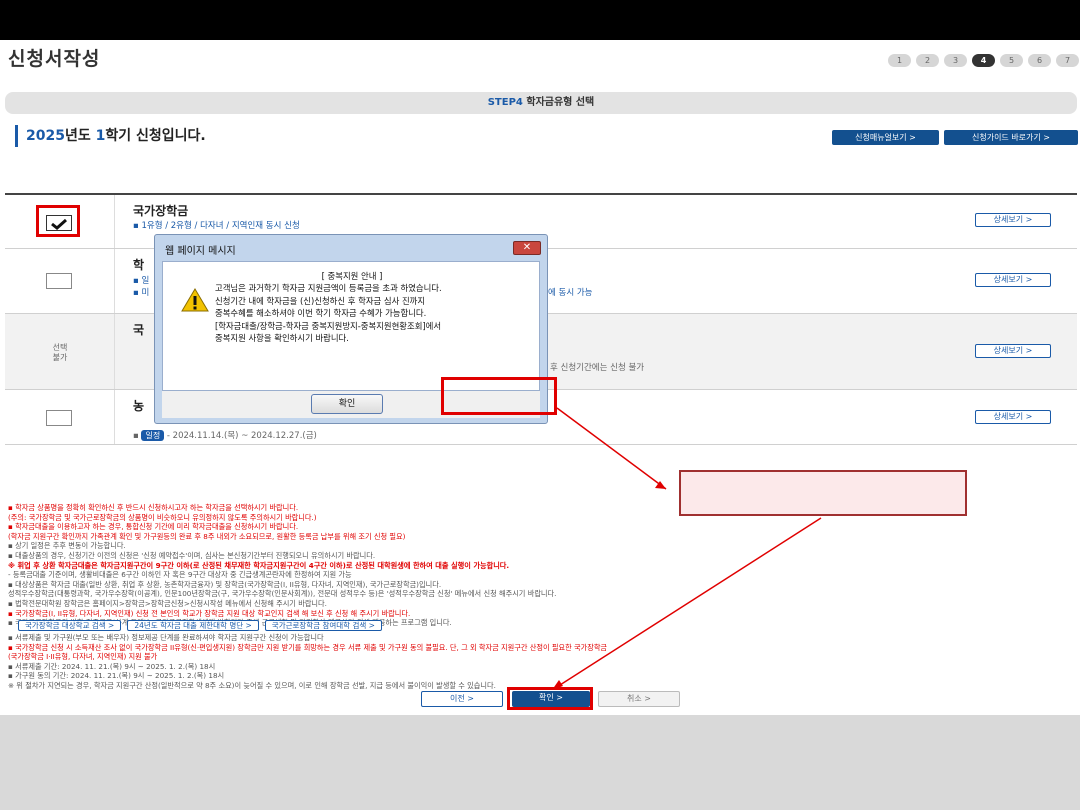 The image size is (1080, 810). I want to click on loan-restricted-list-link: 24년도 학자금 대출 제한대학 명단 >, so click(193, 625).